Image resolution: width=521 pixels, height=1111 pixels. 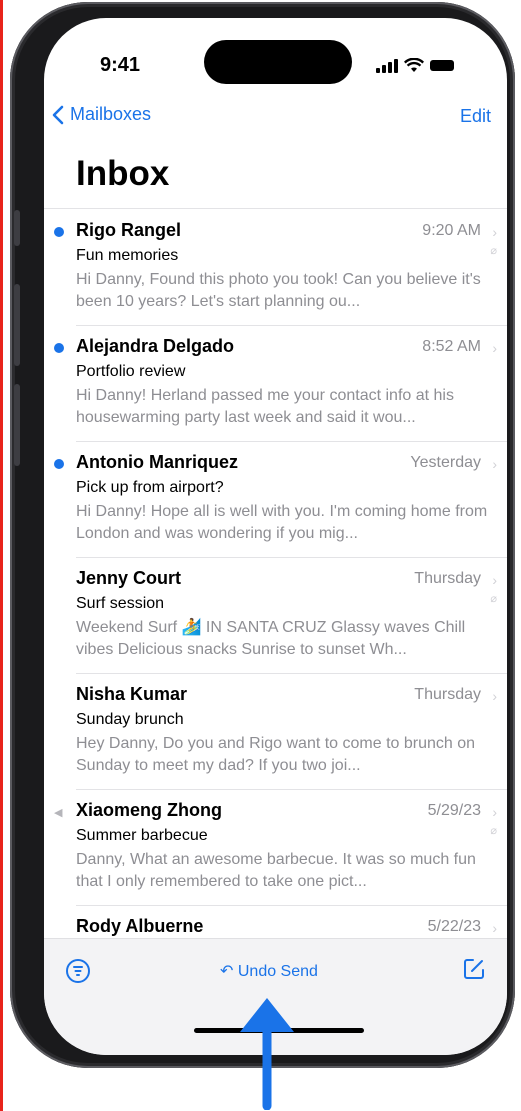 What do you see at coordinates (17, 425) in the screenshot?
I see `volume-down-button` at bounding box center [17, 425].